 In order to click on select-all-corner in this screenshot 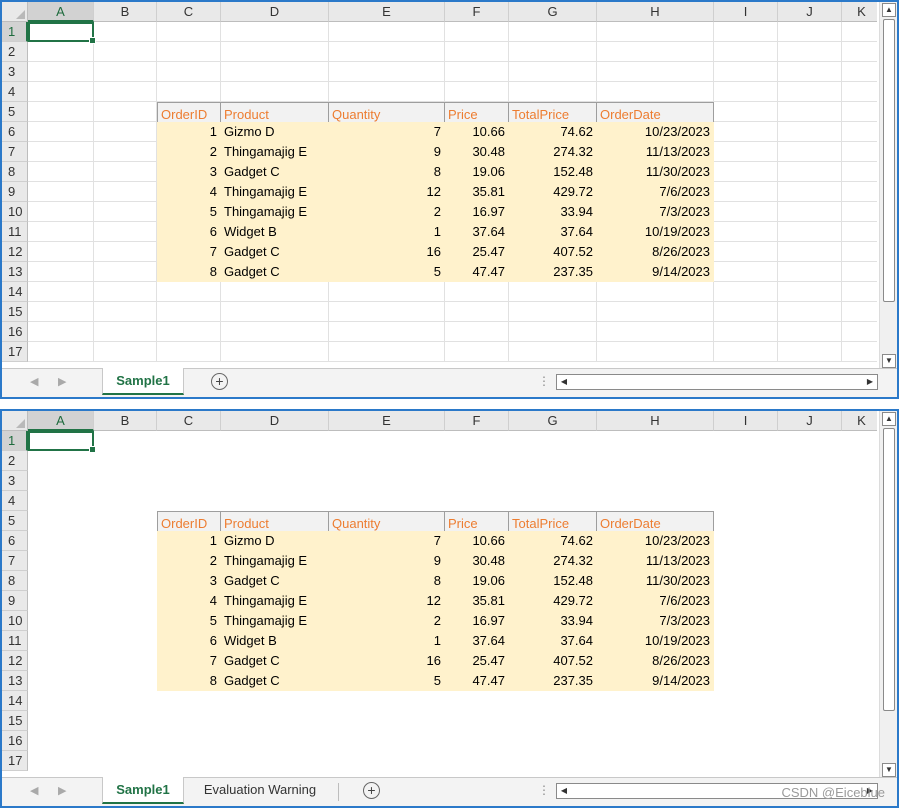, I will do `click(15, 421)`.